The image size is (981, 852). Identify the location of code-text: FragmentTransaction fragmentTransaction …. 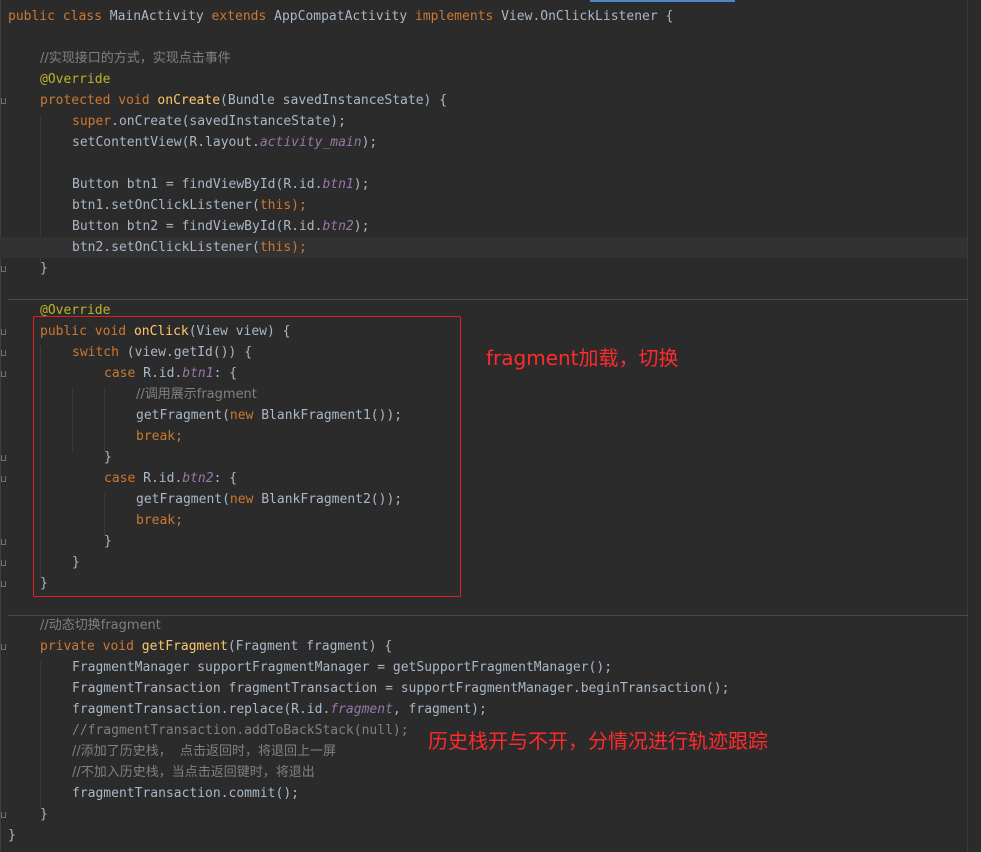
(401, 688).